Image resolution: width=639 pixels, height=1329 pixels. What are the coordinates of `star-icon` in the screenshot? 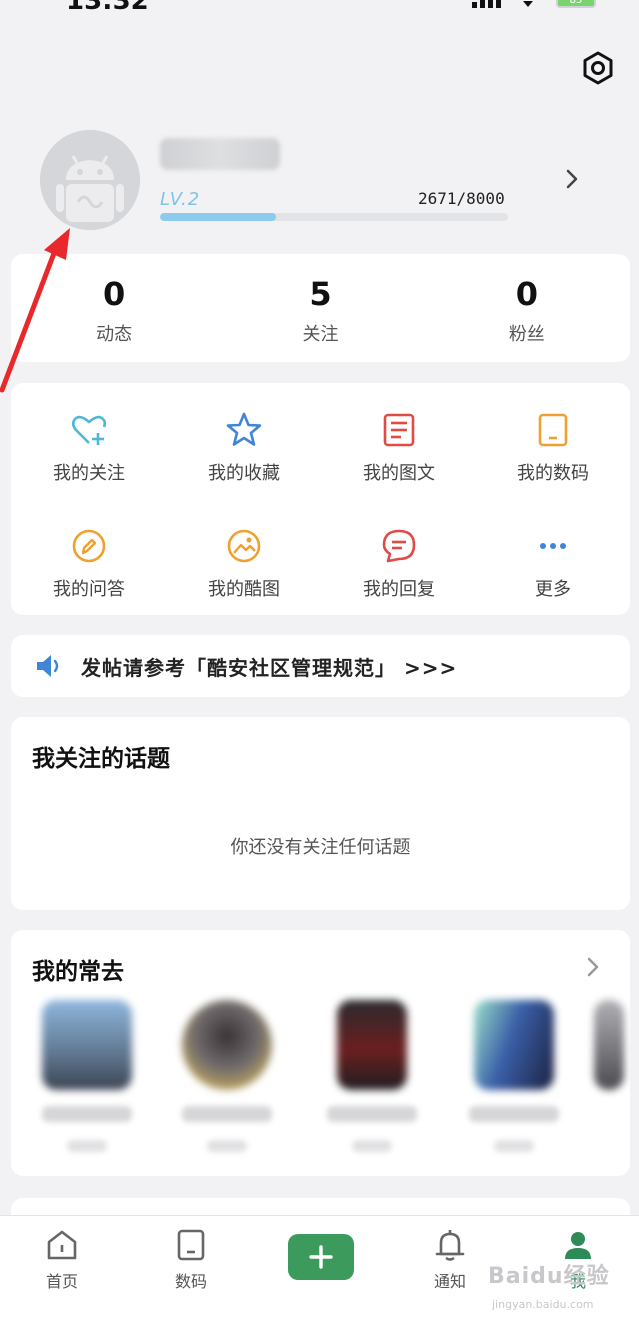 It's located at (244, 429).